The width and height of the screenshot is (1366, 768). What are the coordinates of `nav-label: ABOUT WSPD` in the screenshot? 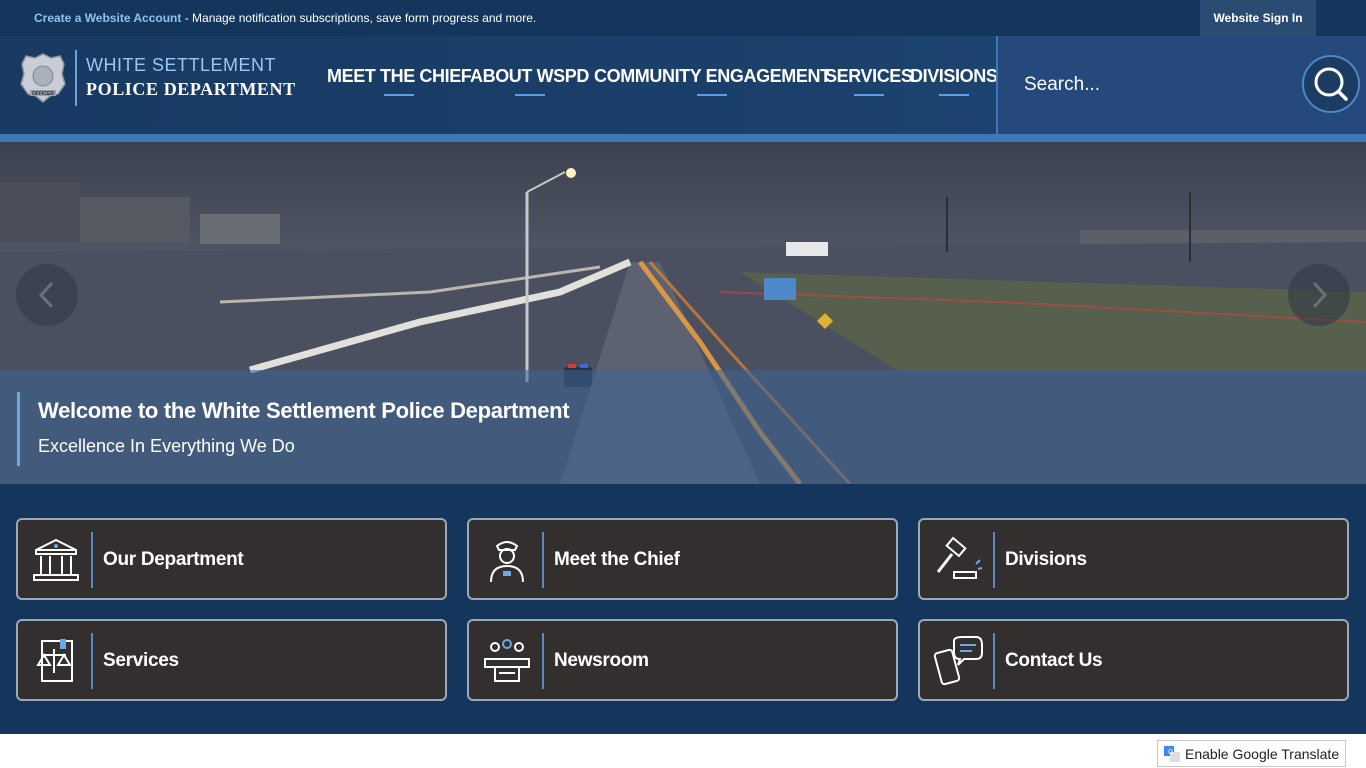 It's located at (529, 76).